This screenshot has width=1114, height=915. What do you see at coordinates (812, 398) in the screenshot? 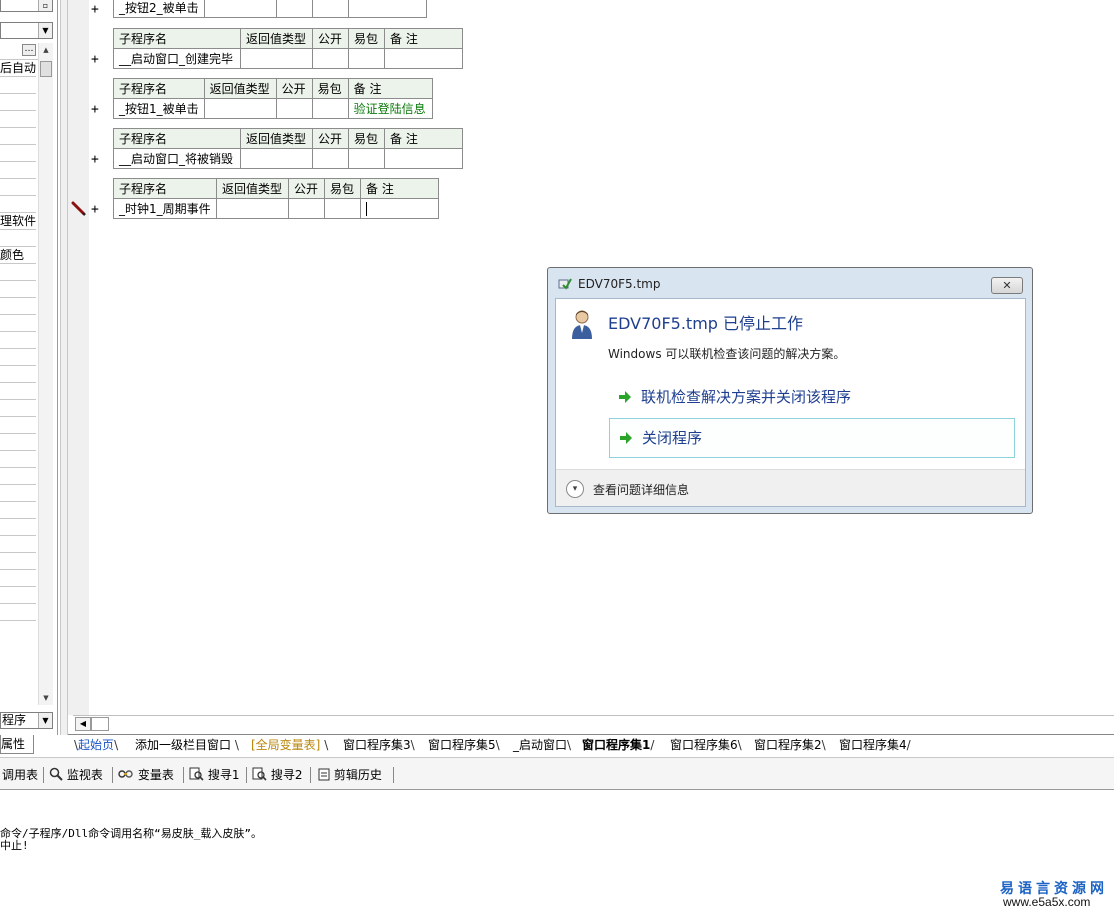
I see `check-online-option: 联机检查解决方案并关闭该程序` at bounding box center [812, 398].